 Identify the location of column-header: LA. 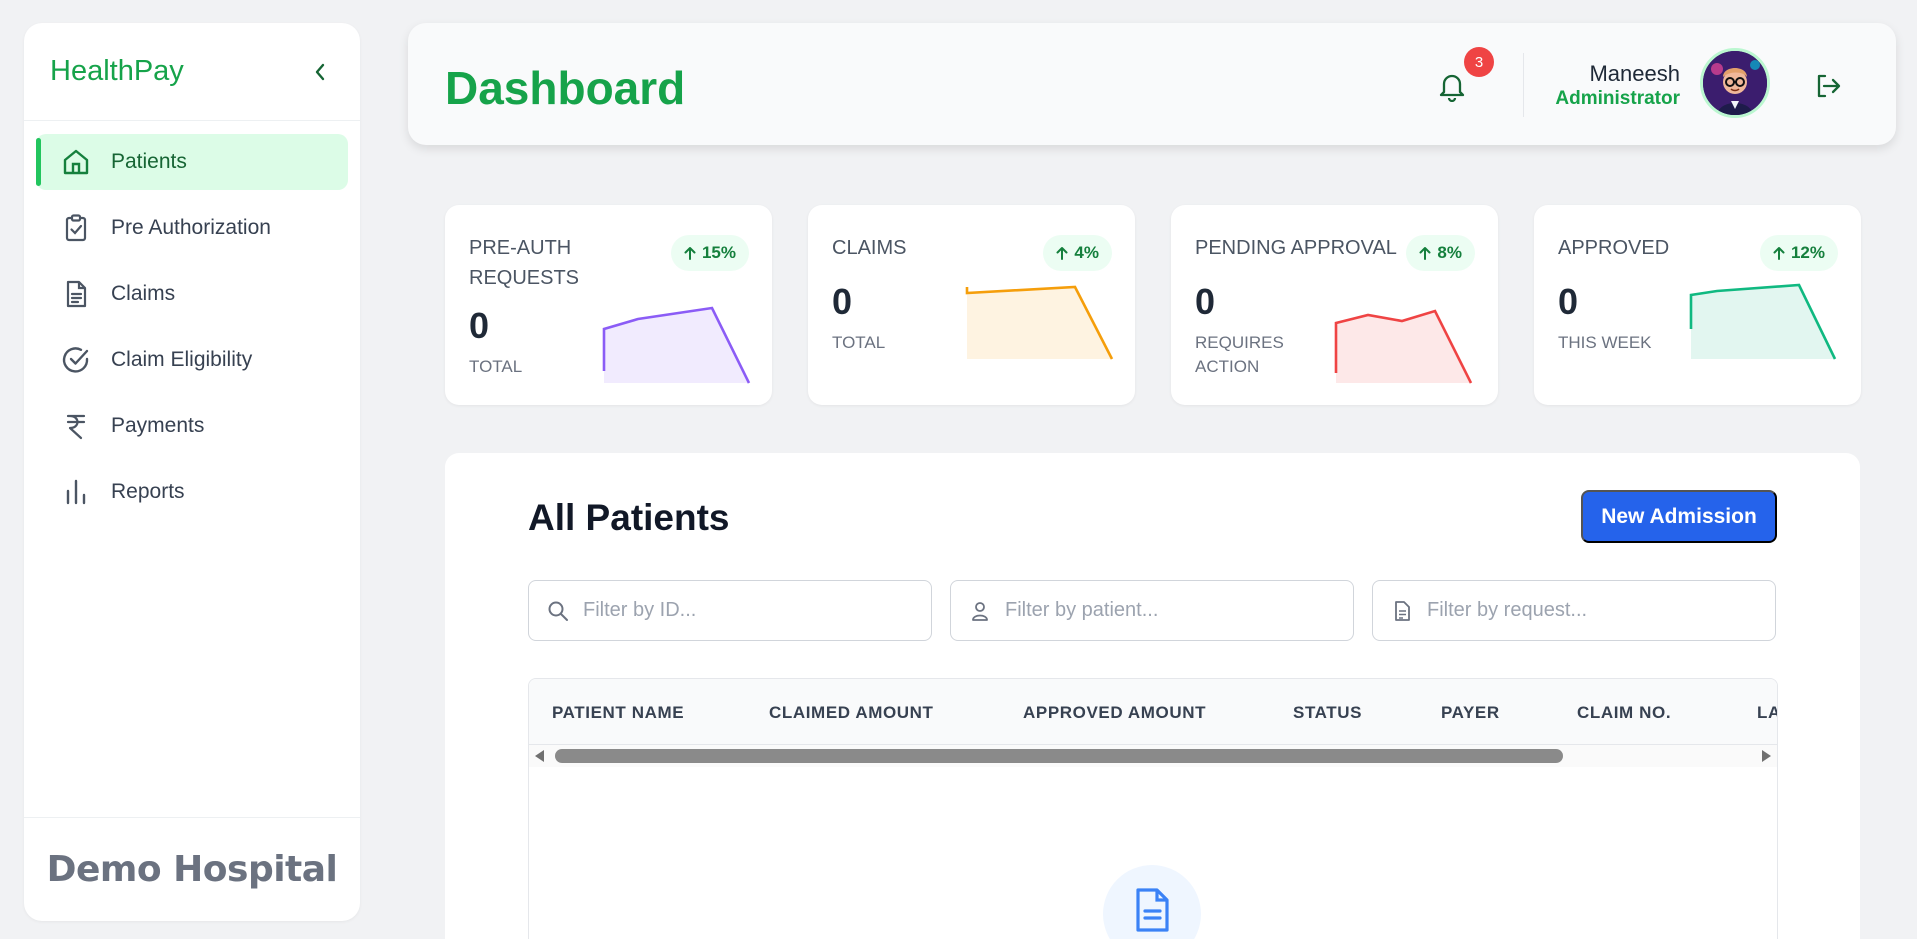
(1767, 713).